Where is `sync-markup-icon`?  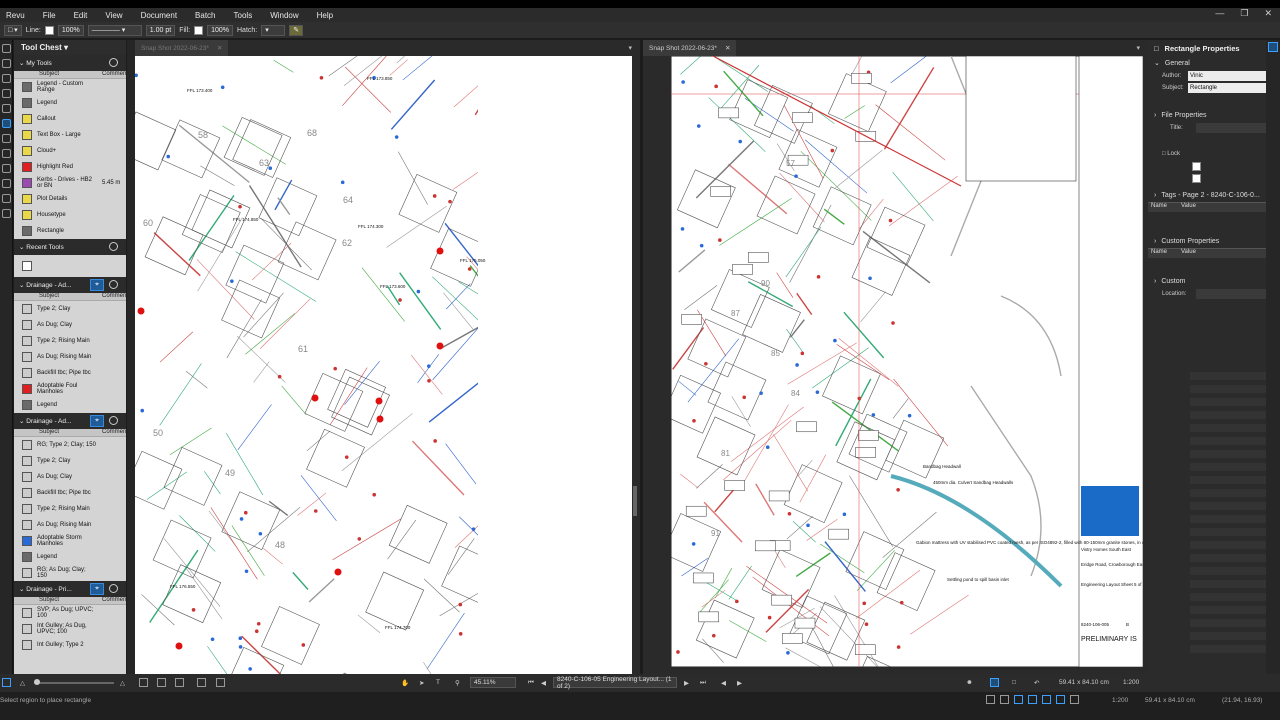 sync-markup-icon is located at coordinates (1060, 699).